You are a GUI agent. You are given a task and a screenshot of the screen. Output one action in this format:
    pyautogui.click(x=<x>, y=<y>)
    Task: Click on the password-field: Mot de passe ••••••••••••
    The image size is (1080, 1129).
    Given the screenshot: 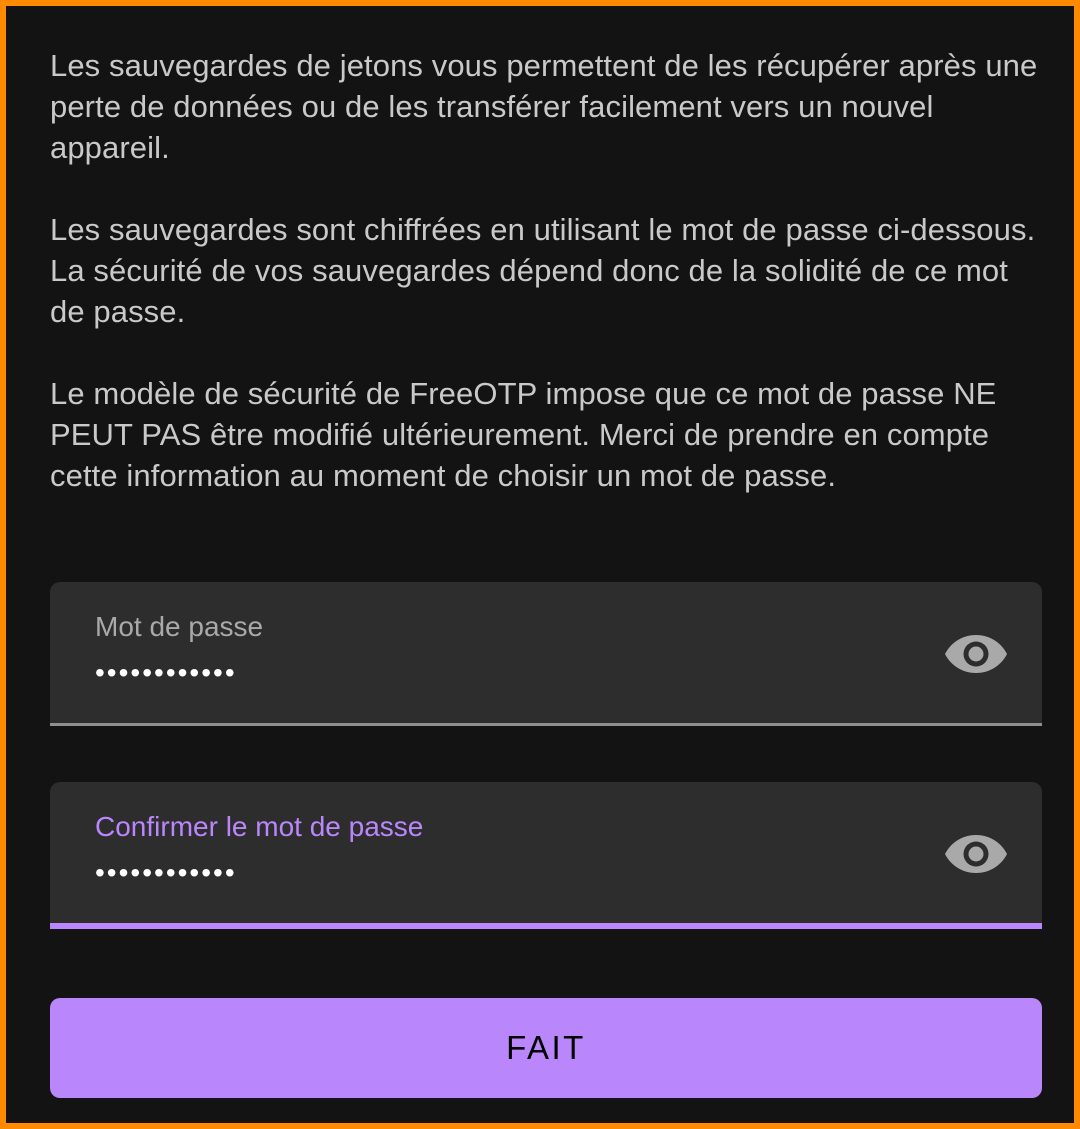 What is the action you would take?
    pyautogui.click(x=546, y=654)
    